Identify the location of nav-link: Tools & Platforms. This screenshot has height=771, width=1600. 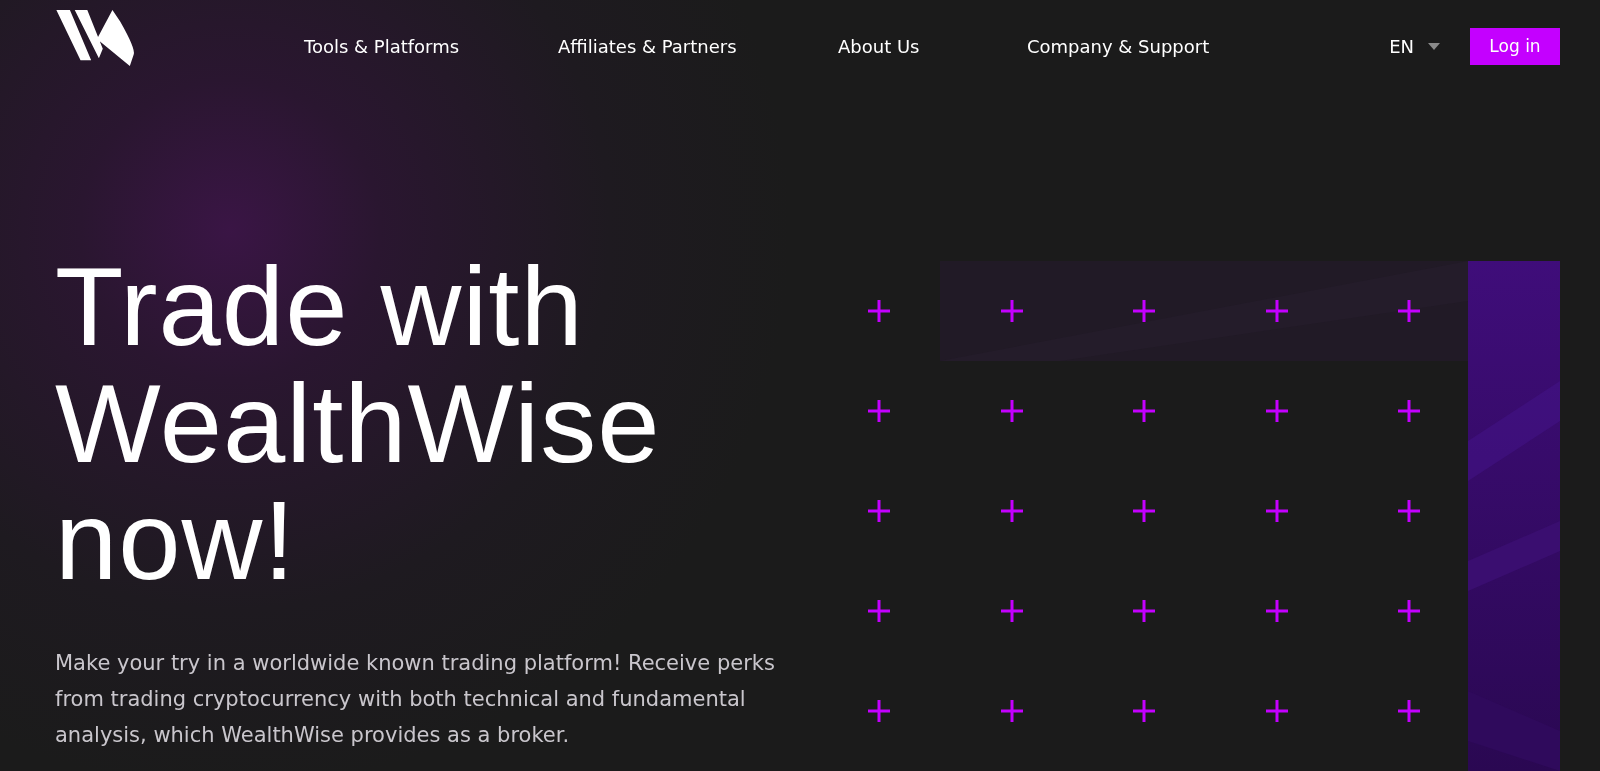
(431, 46).